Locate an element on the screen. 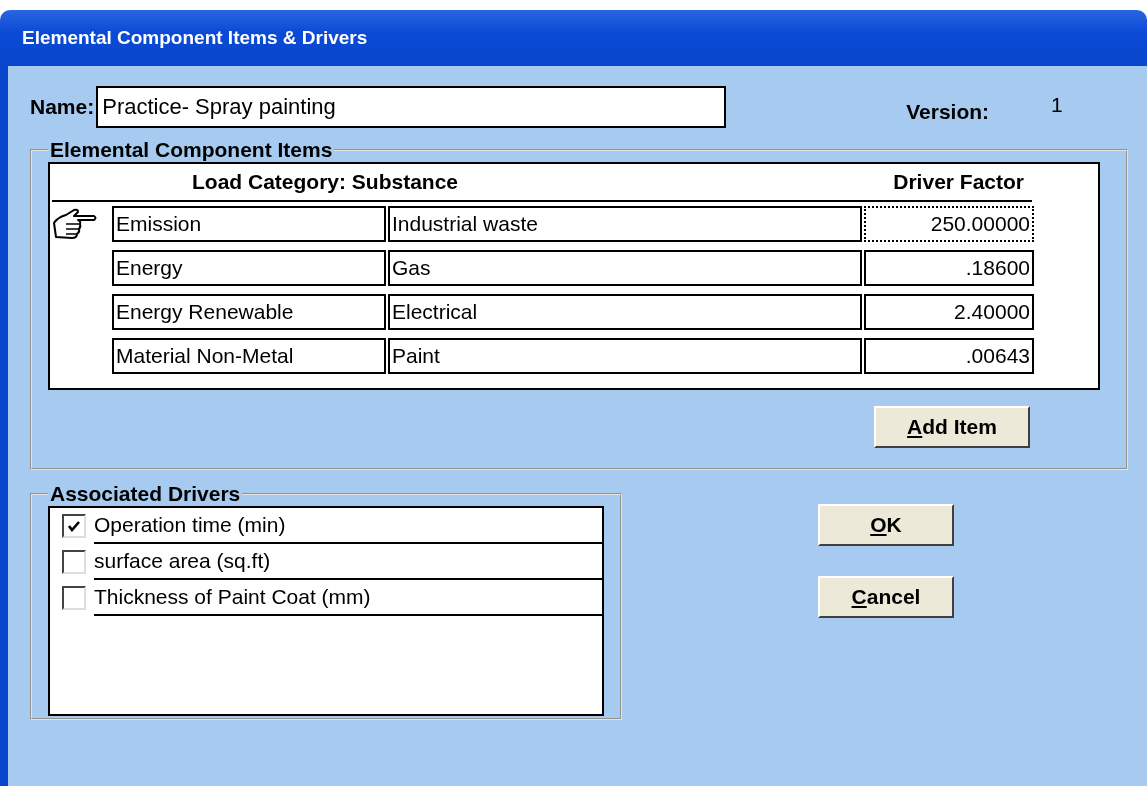 Image resolution: width=1147 pixels, height=786 pixels. table-cell: 250.00000 is located at coordinates (949, 224).